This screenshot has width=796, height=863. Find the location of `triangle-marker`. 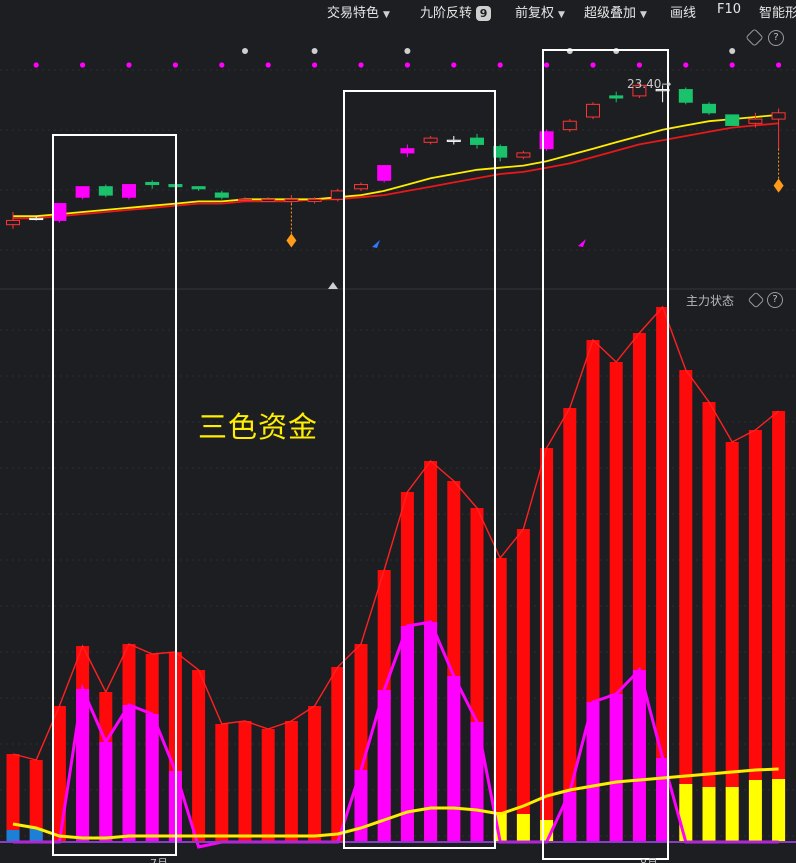

triangle-marker is located at coordinates (333, 285).